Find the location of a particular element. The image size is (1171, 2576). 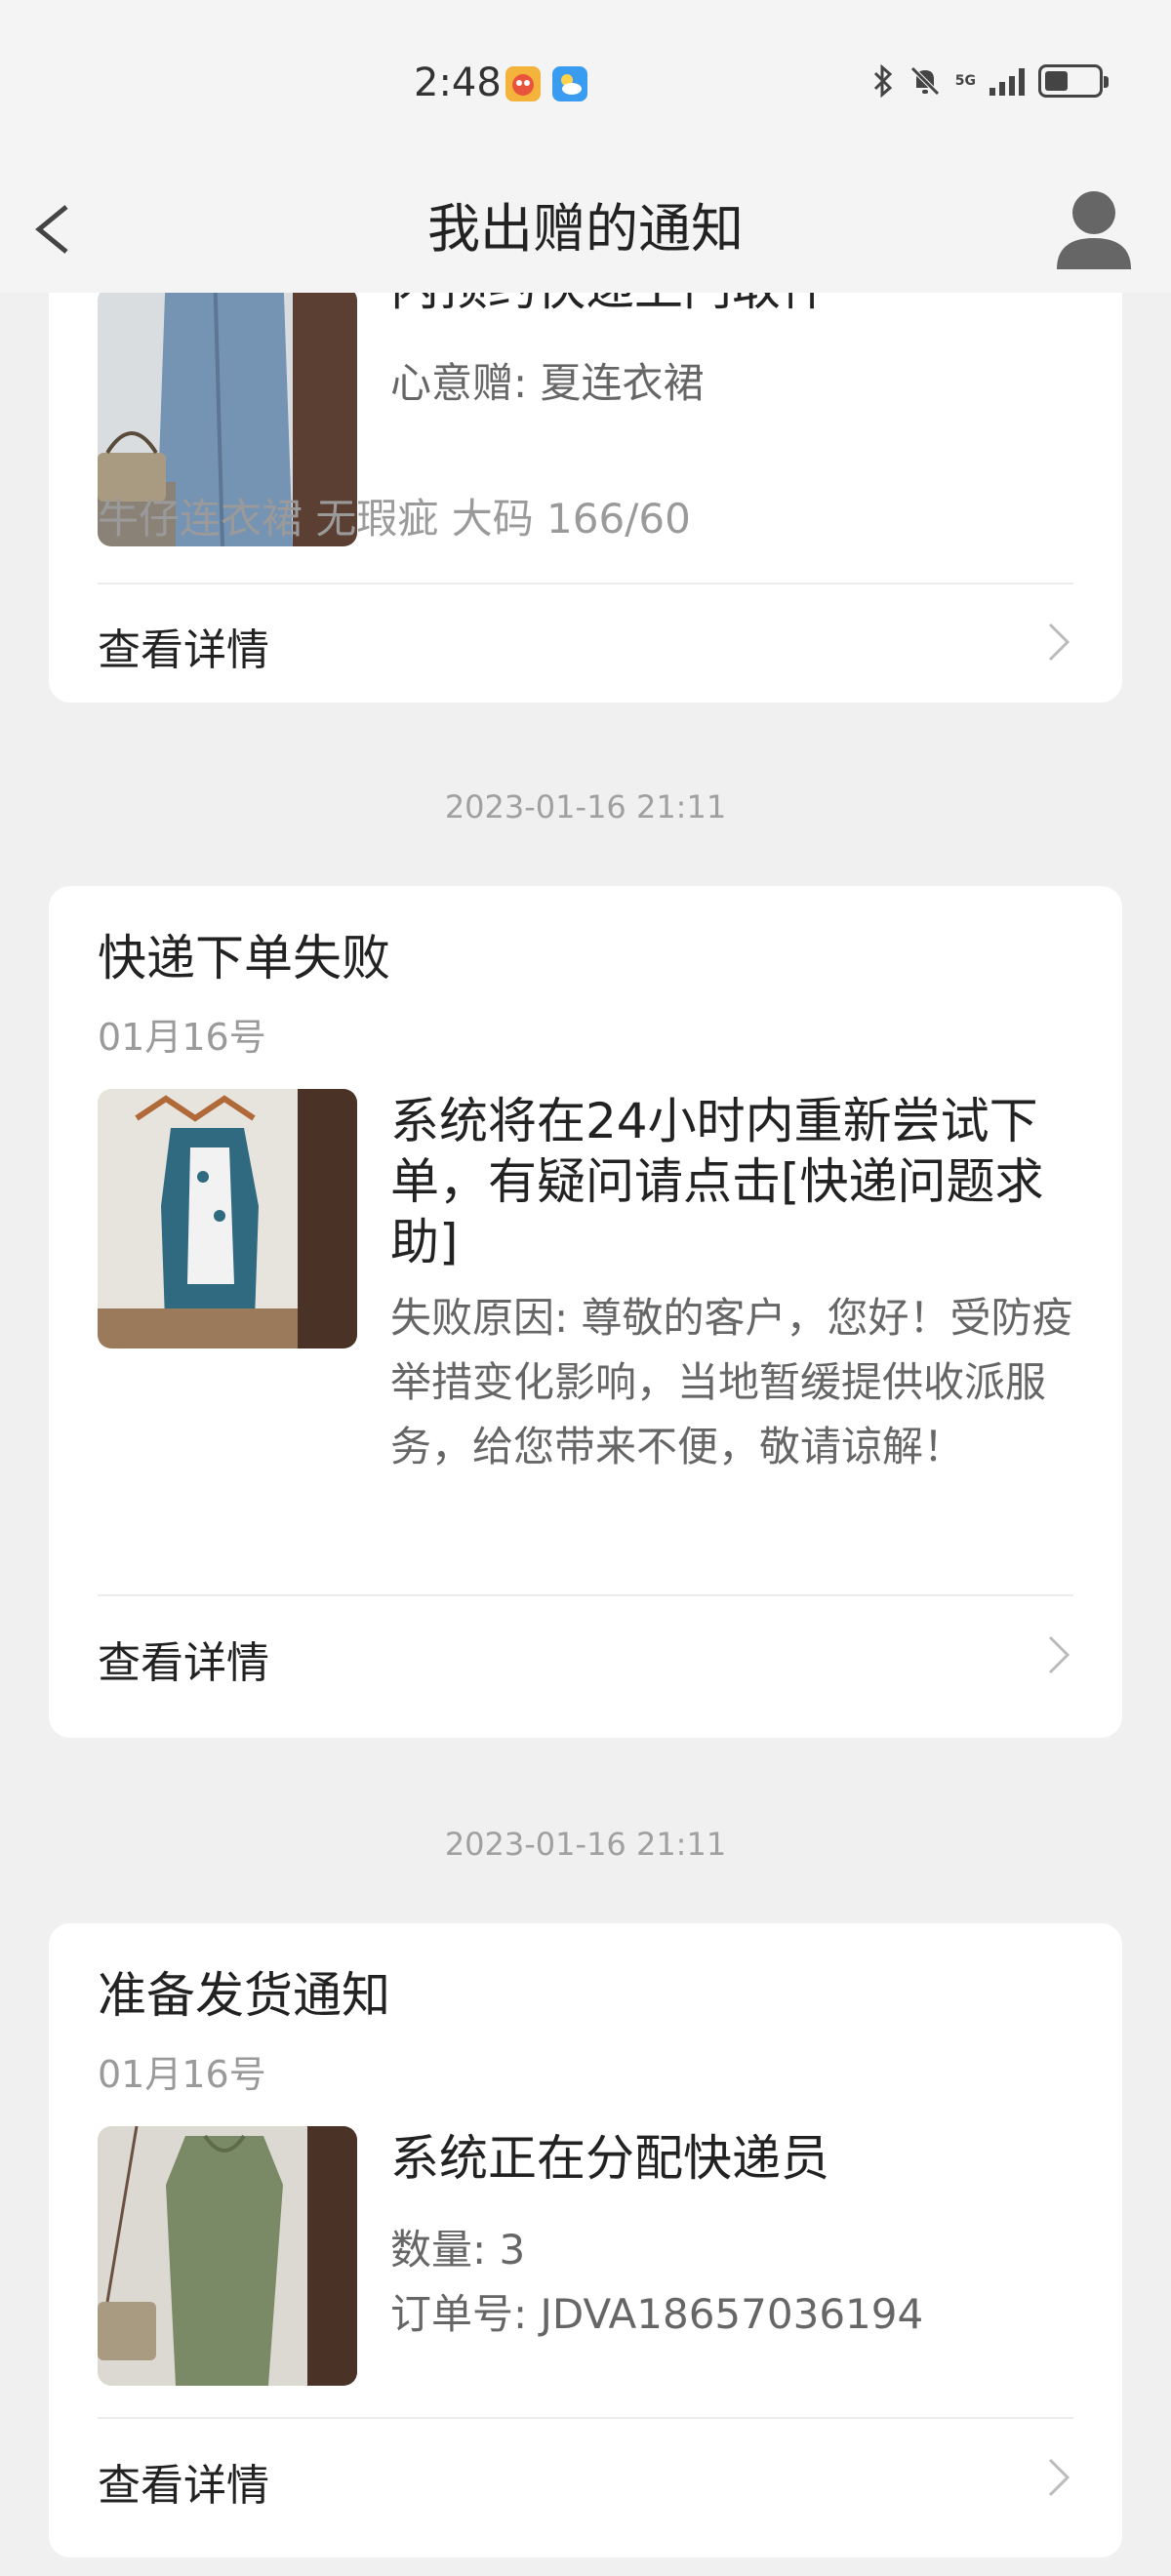

battery-fill is located at coordinates (1057, 81).